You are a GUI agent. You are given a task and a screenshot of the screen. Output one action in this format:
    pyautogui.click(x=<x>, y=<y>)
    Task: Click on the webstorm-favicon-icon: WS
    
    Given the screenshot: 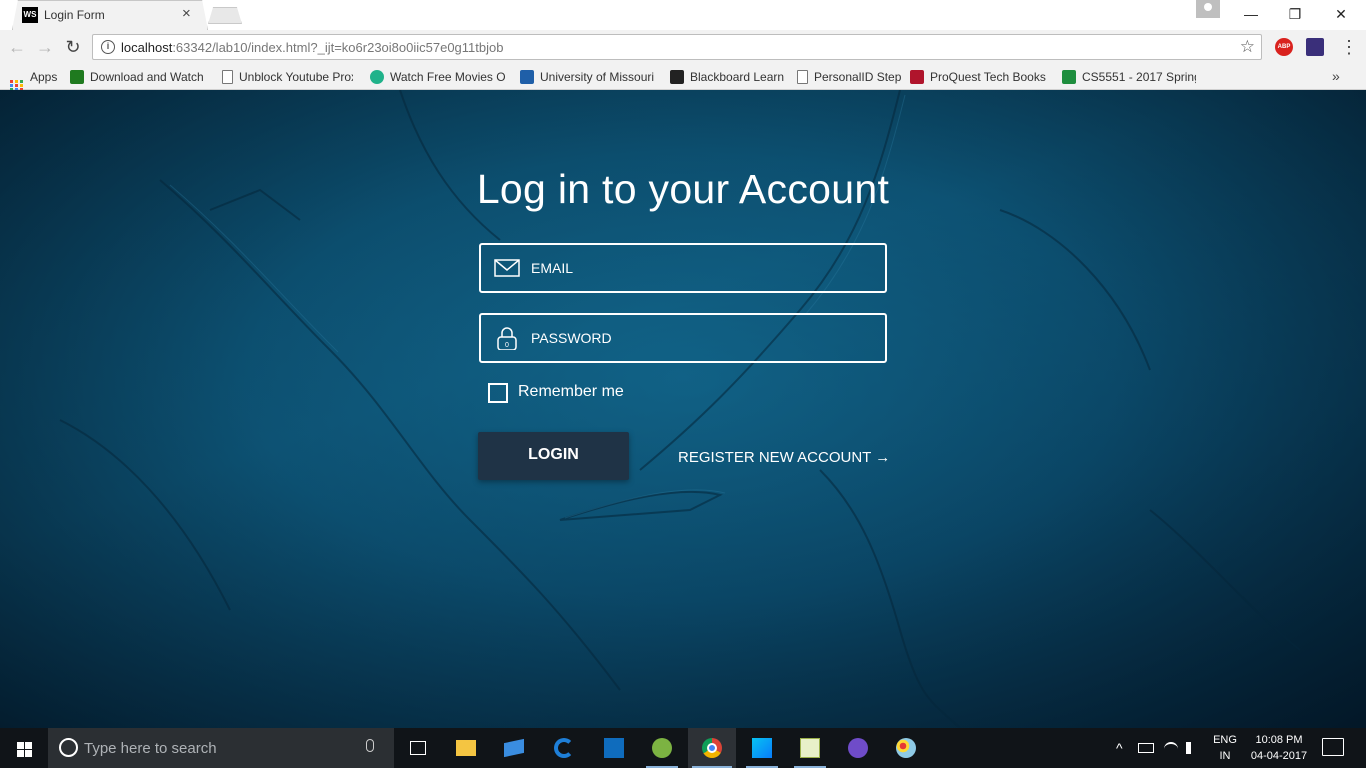 What is the action you would take?
    pyautogui.click(x=30, y=15)
    